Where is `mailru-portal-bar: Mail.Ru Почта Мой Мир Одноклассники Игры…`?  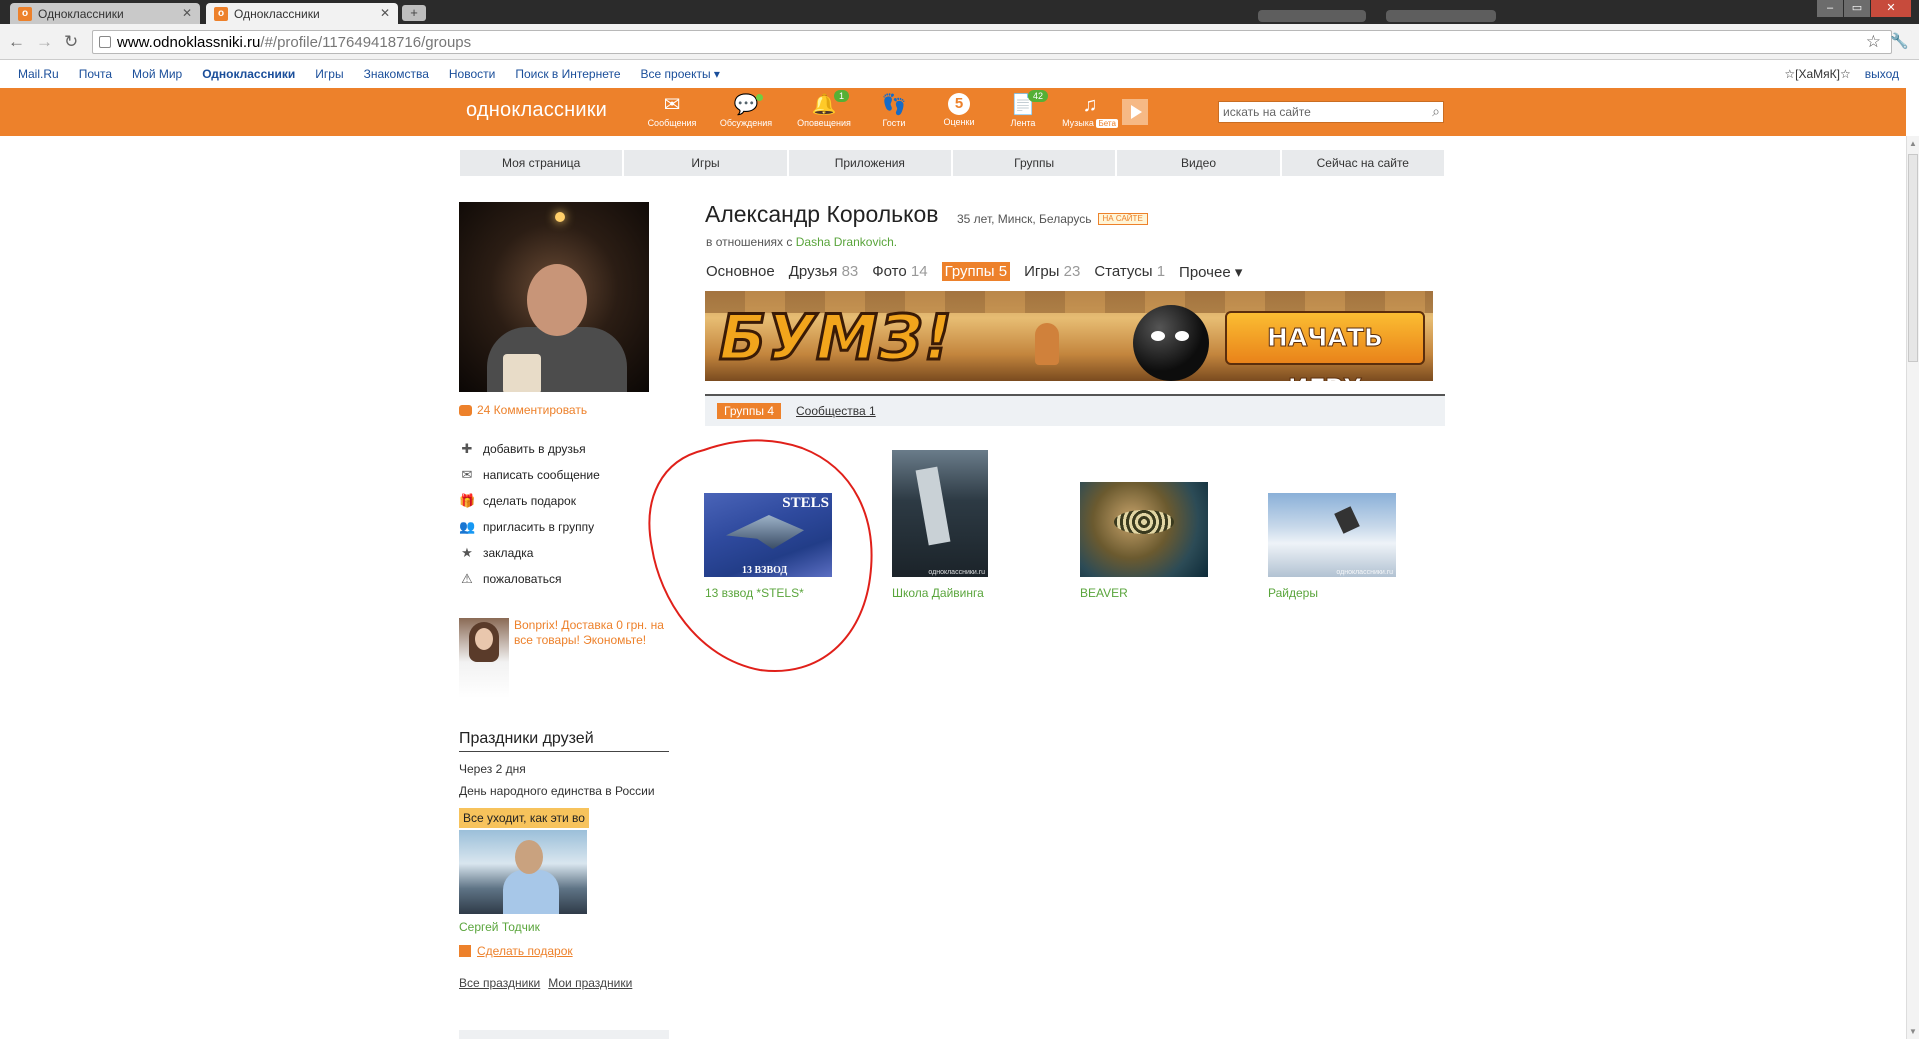
mailru-portal-bar: Mail.Ru Почта Мой Мир Одноклассники Игры… is located at coordinates (959, 74).